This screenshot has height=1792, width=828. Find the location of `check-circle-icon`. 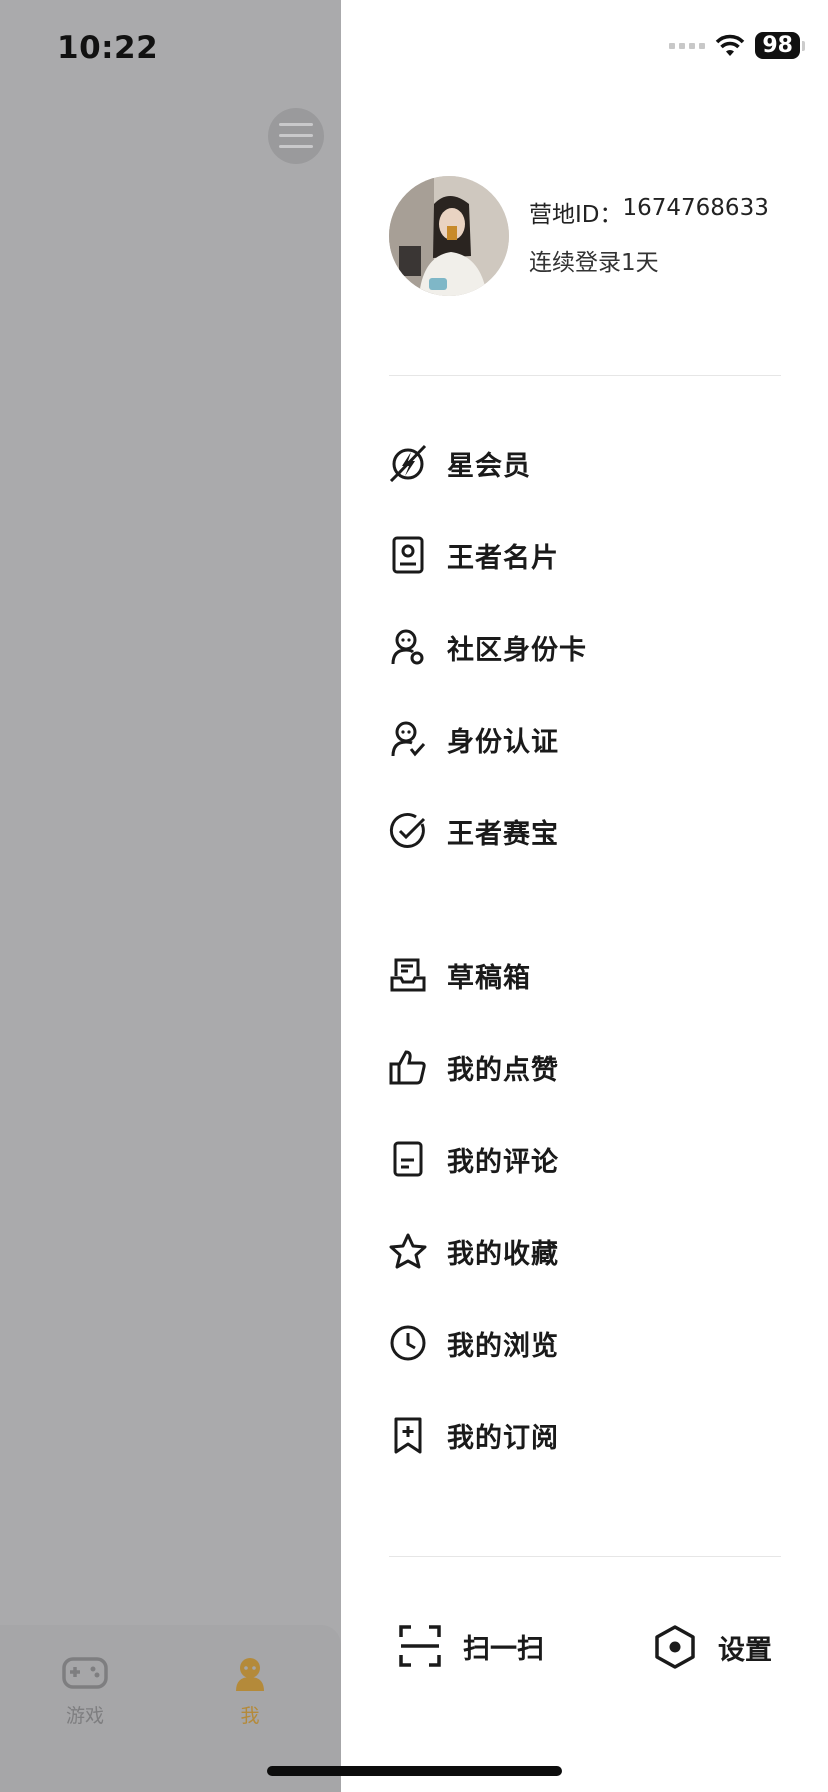

check-circle-icon is located at coordinates (408, 831).